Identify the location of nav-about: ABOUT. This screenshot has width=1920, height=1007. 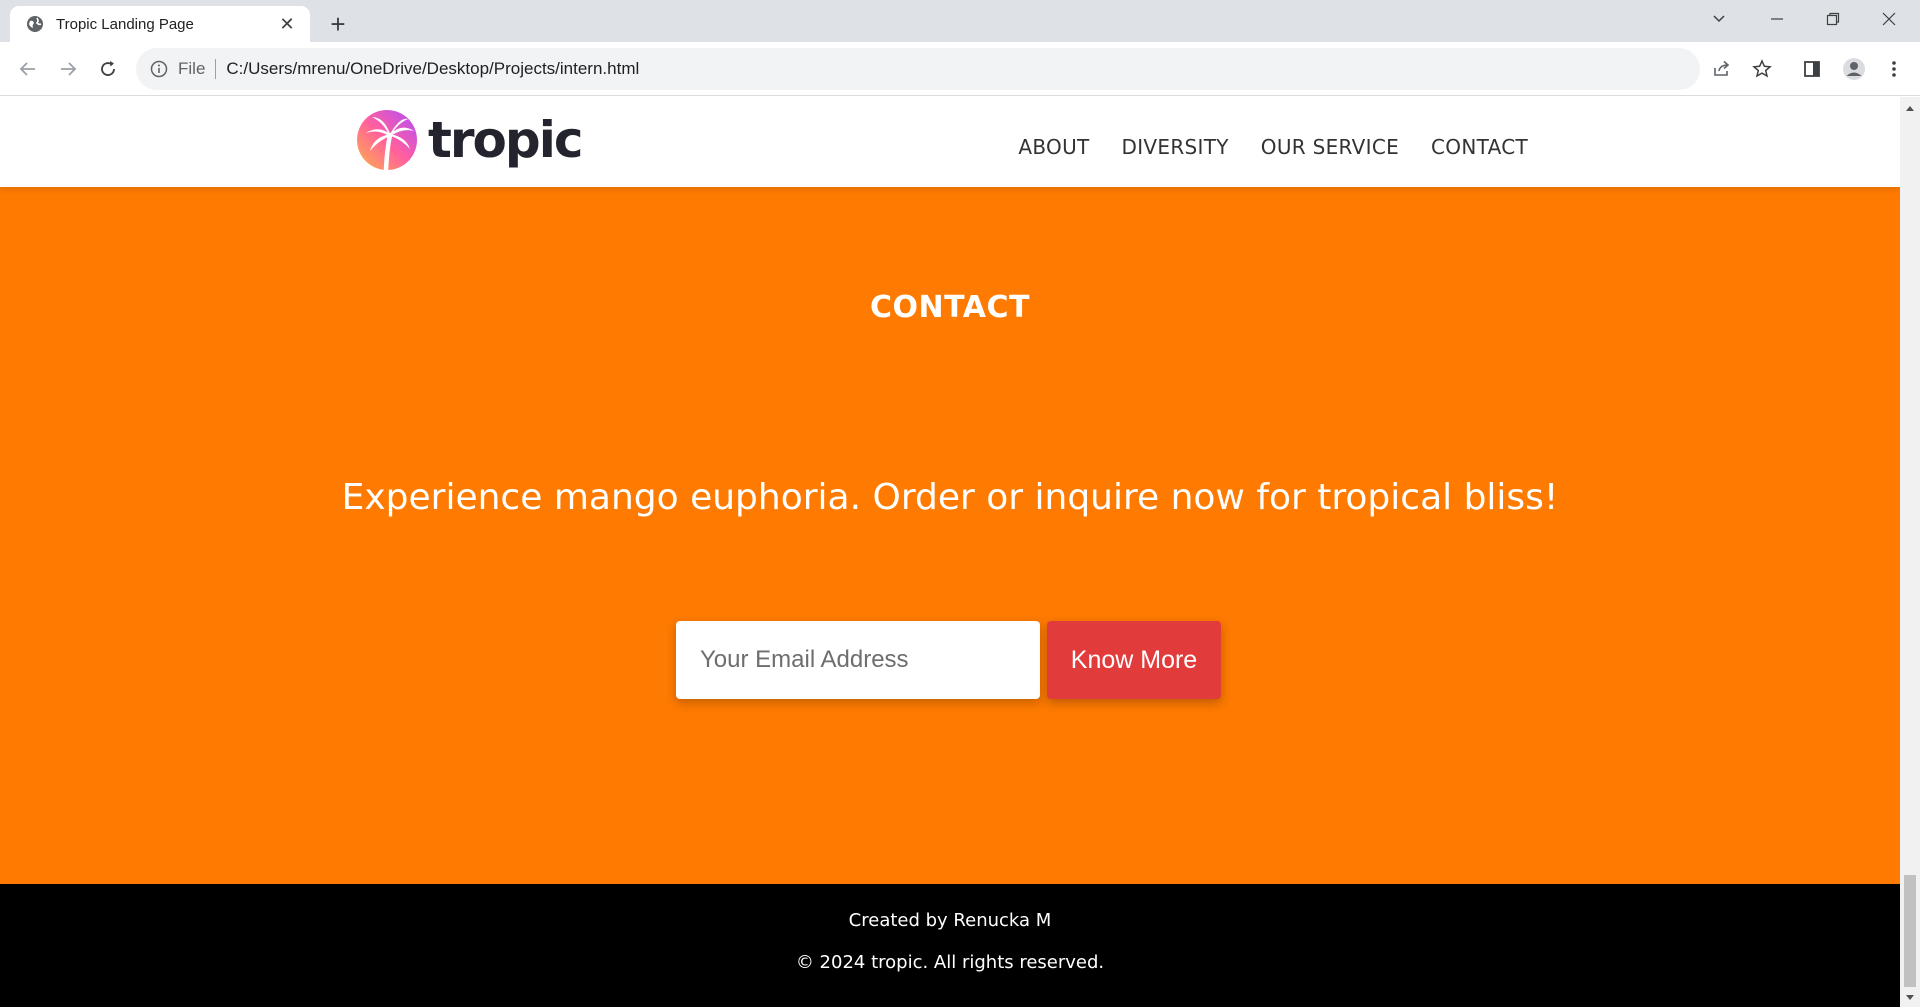
(1053, 147).